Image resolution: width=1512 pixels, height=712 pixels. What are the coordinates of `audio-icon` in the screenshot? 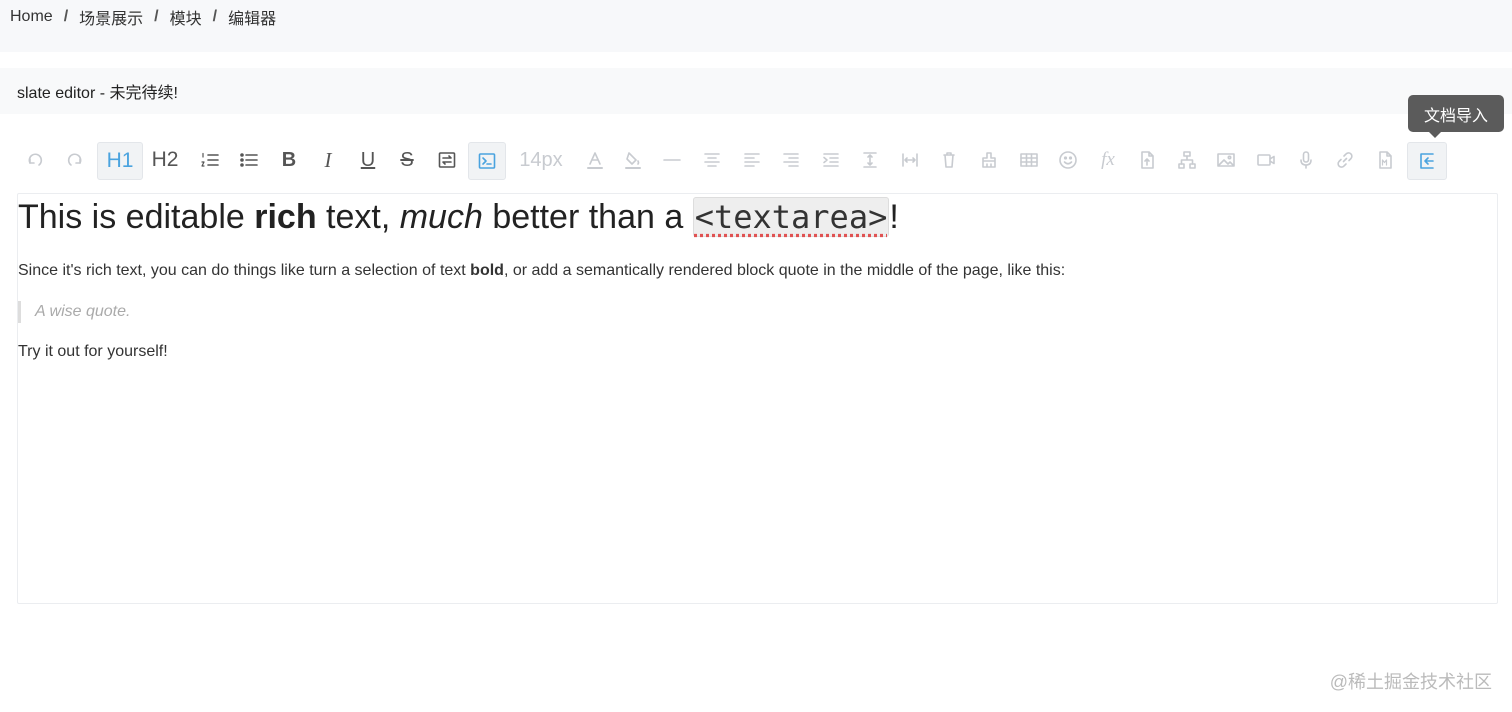 It's located at (1306, 160).